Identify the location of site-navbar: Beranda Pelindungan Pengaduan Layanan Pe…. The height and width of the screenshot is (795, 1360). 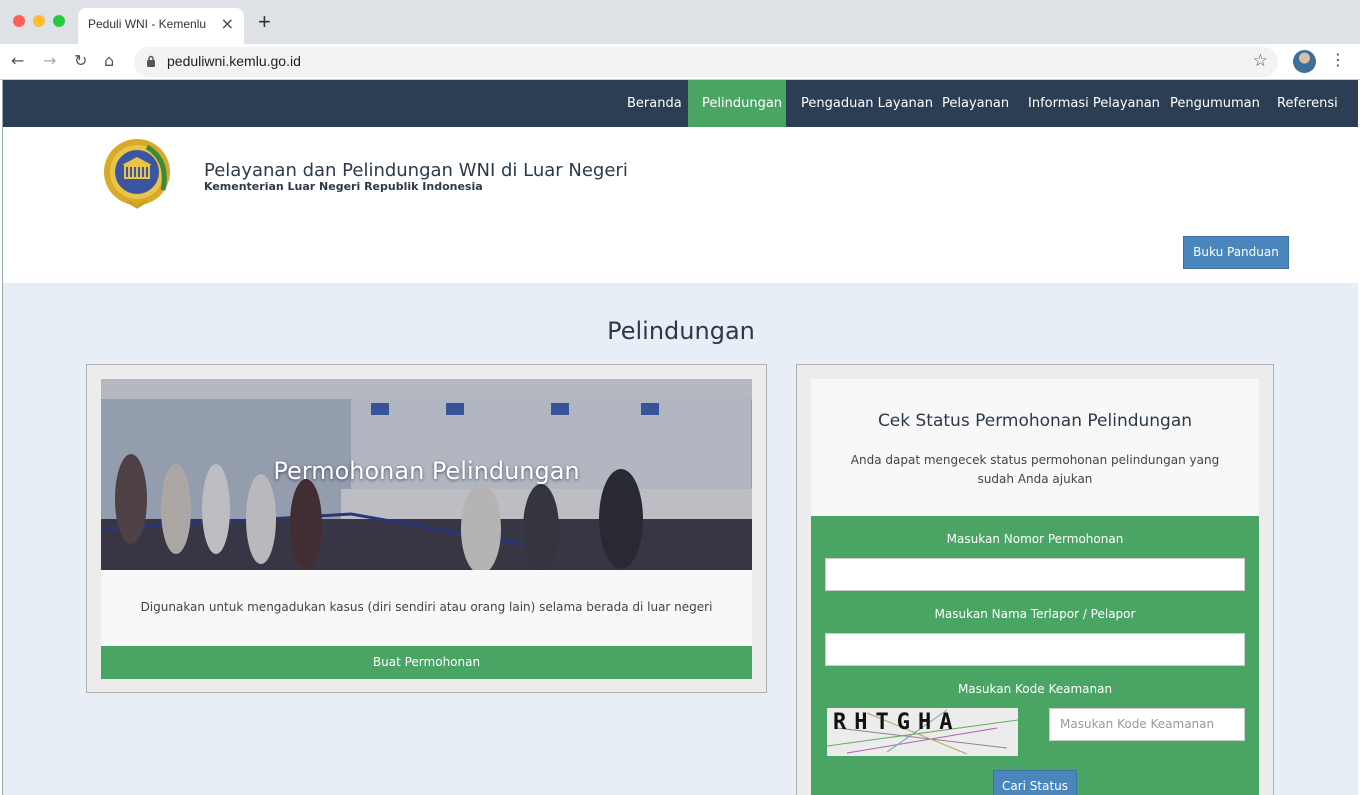
(680, 103).